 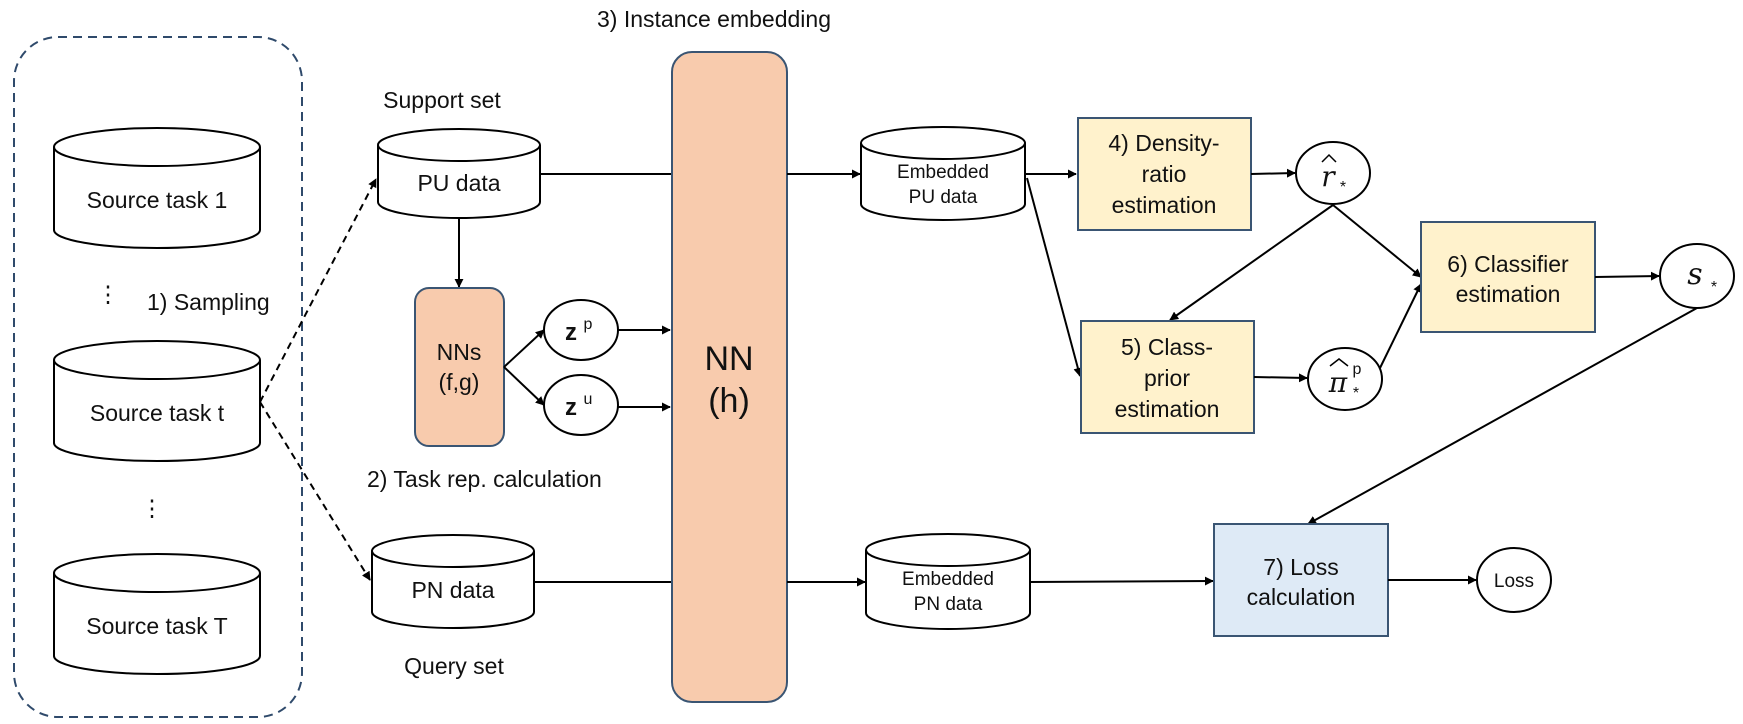 I want to click on sampling-label: 1) Sampling, so click(x=208, y=302).